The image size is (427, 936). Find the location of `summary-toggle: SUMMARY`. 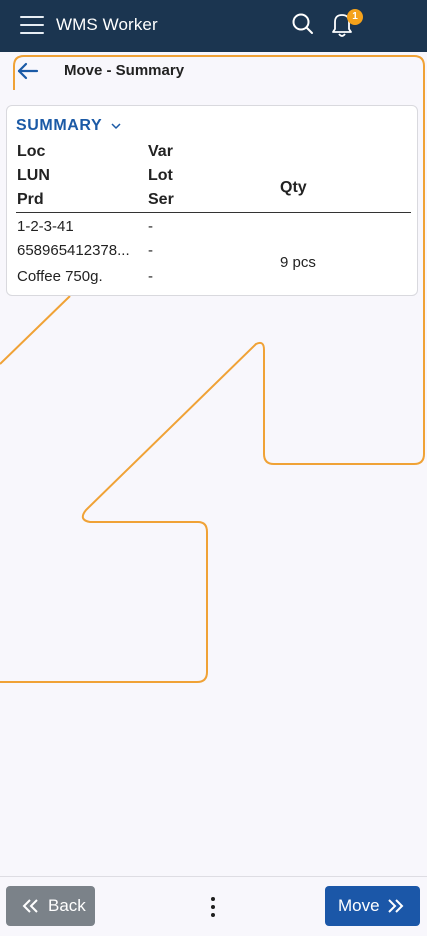

summary-toggle: SUMMARY is located at coordinates (68, 126).